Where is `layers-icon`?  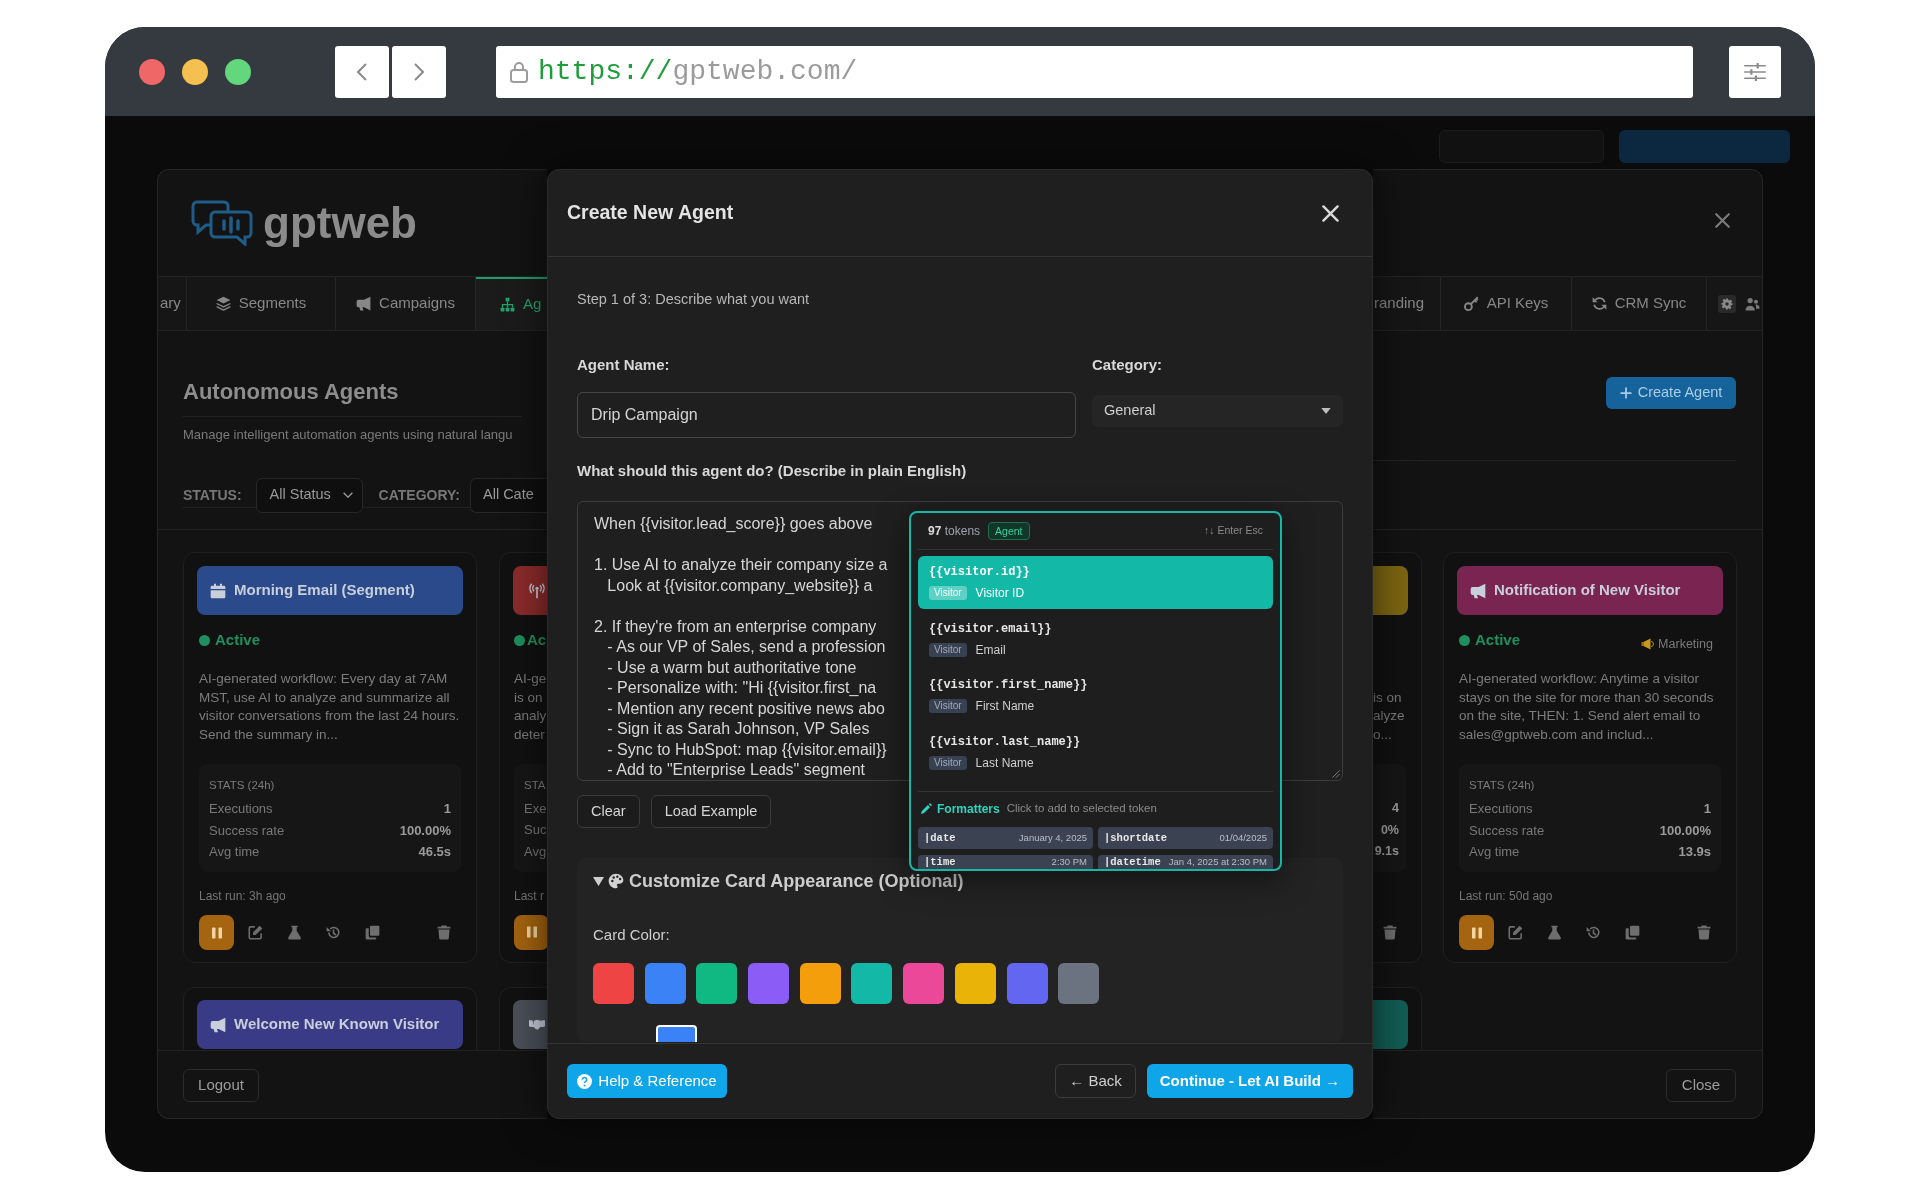 layers-icon is located at coordinates (223, 303).